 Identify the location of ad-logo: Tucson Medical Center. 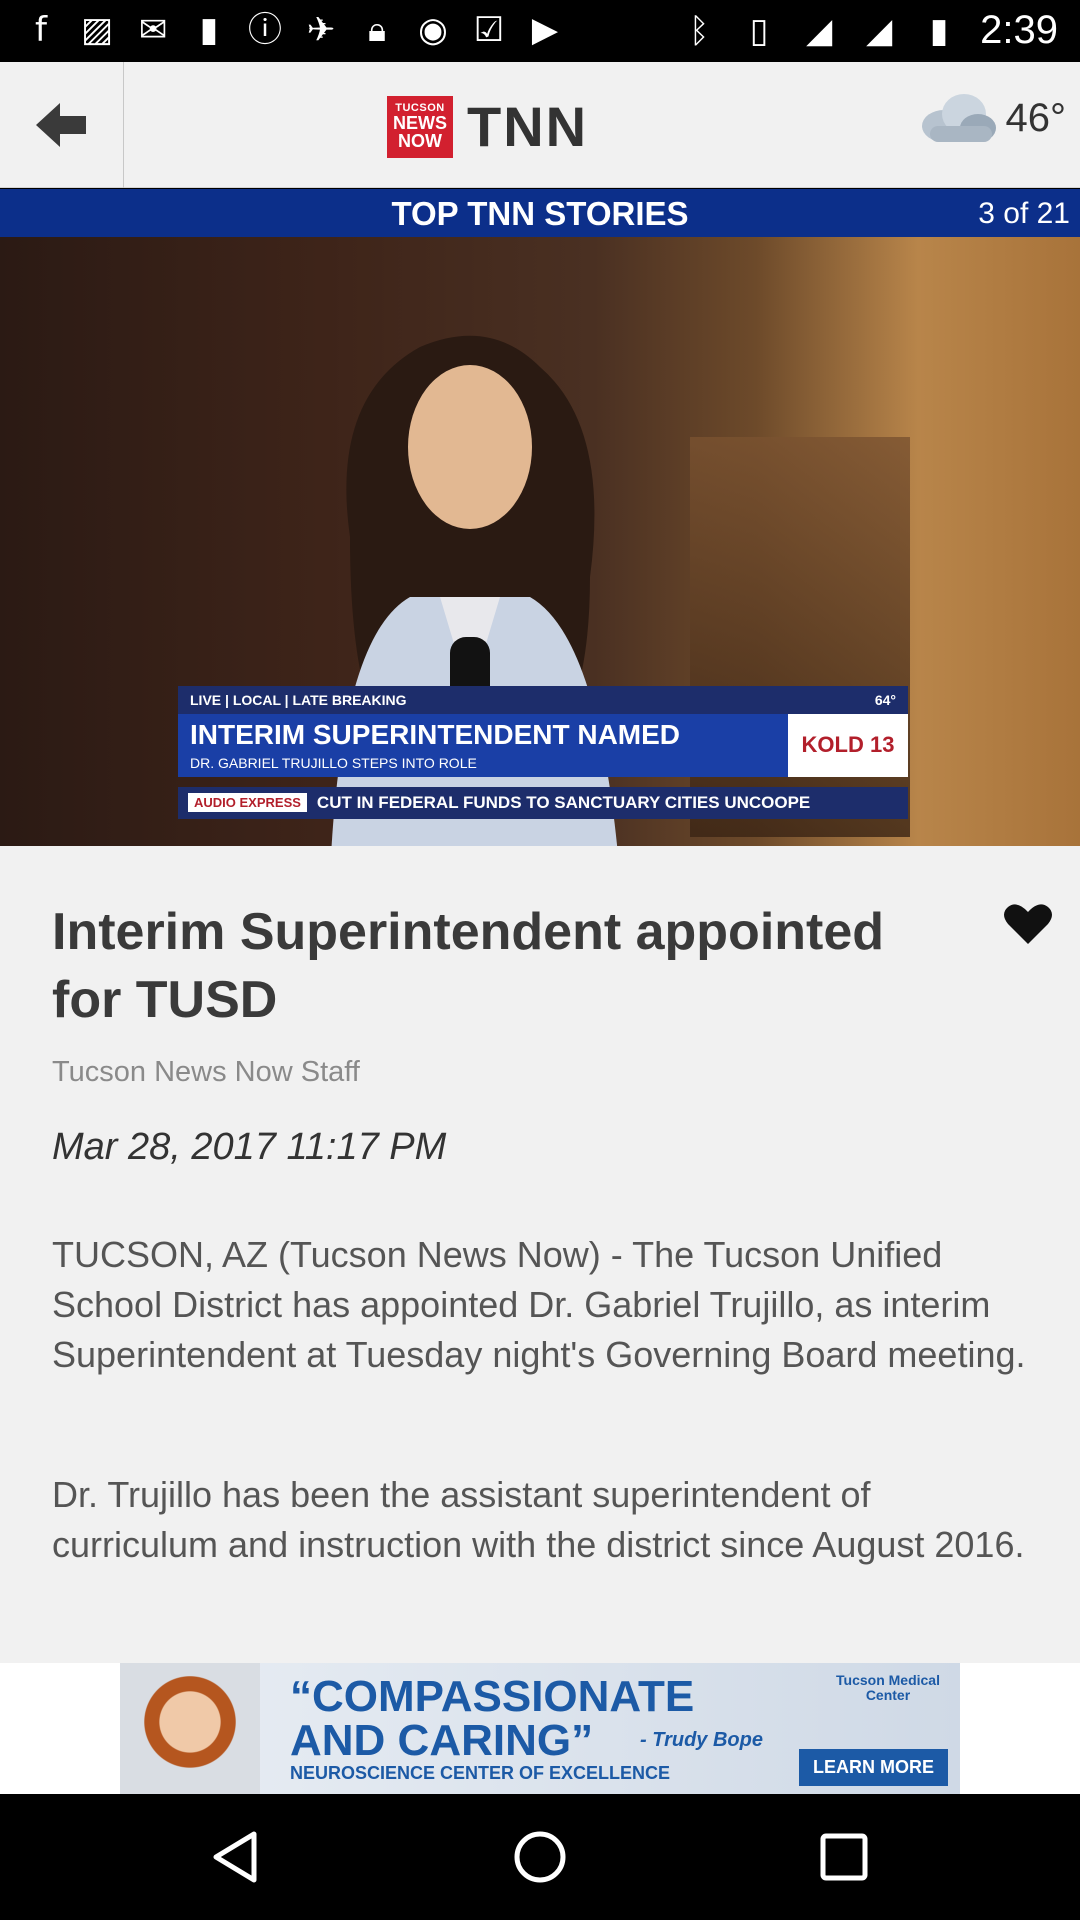
(888, 1688).